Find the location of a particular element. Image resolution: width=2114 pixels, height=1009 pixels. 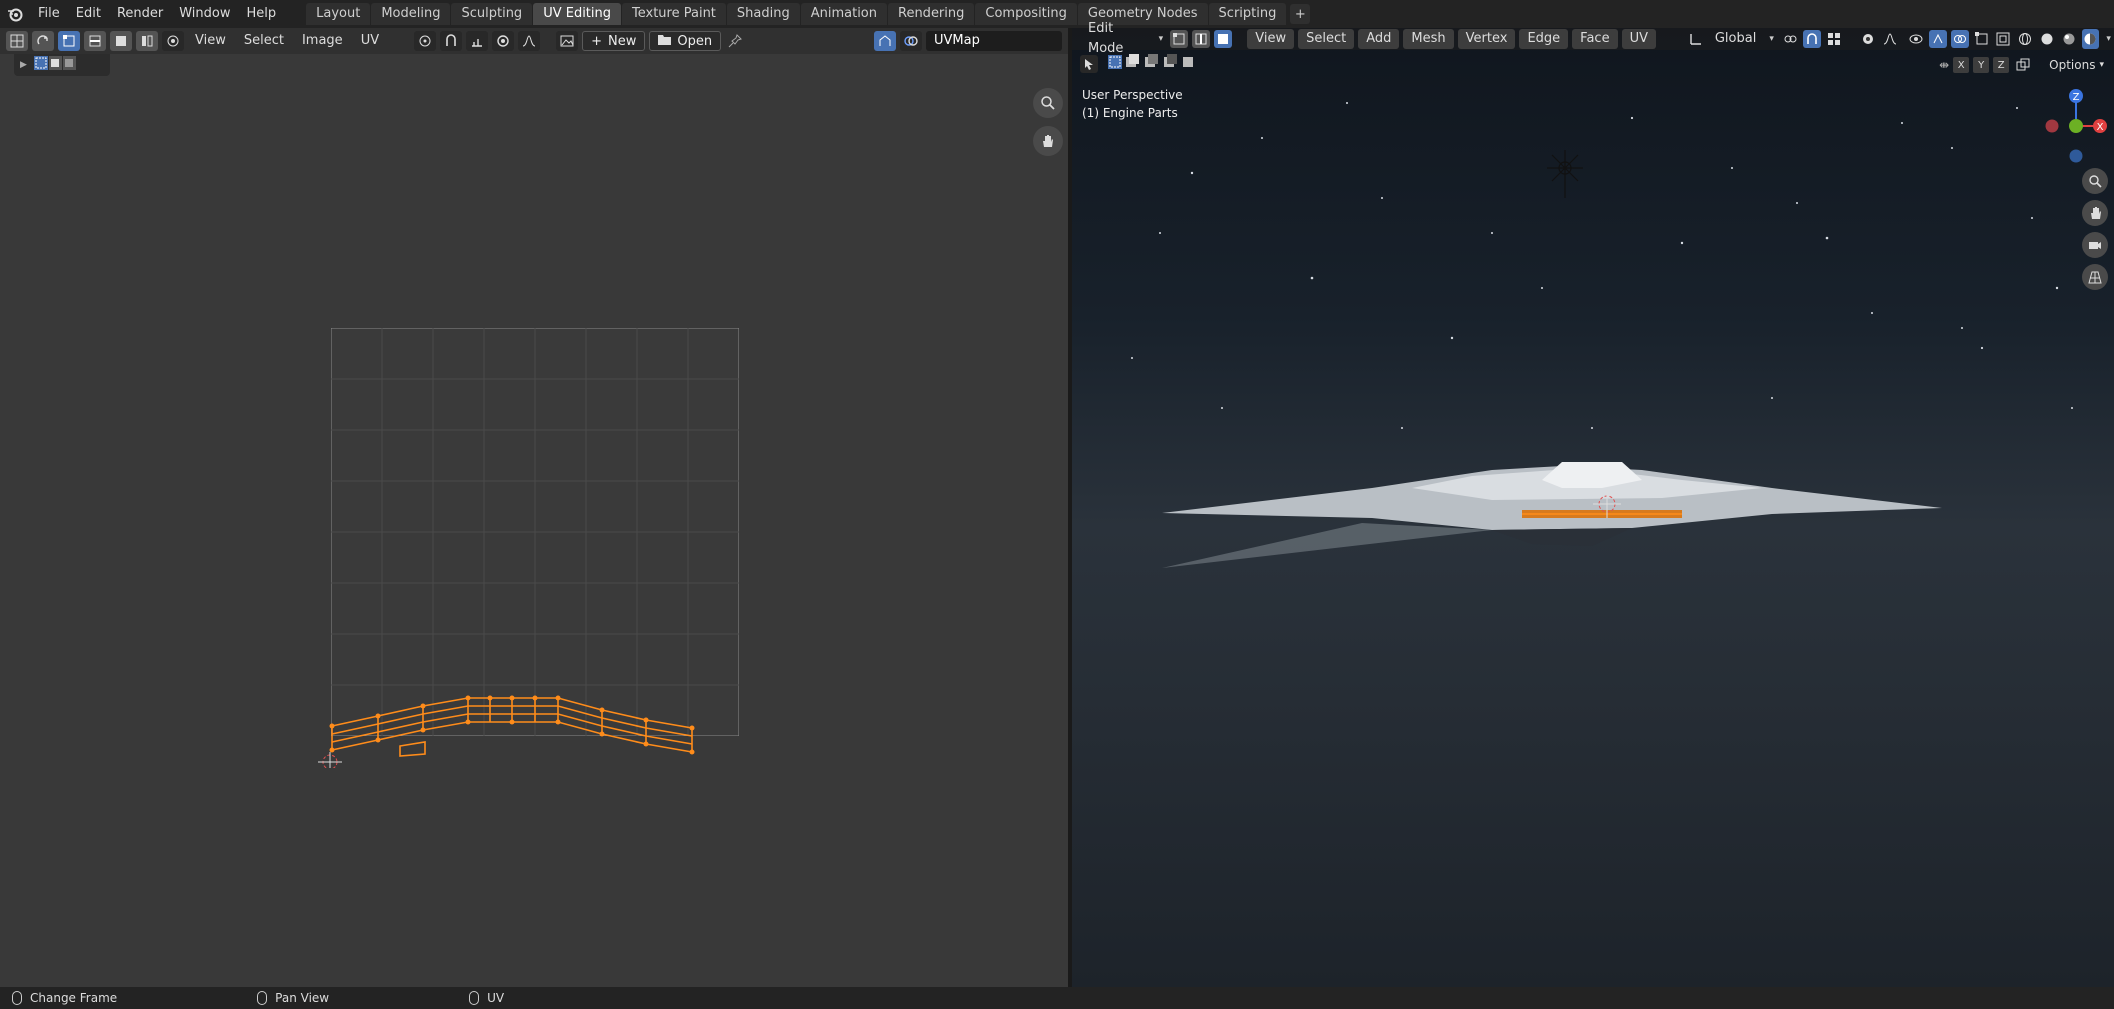

viewport-menu-vertex: Vertex is located at coordinates (1486, 39).